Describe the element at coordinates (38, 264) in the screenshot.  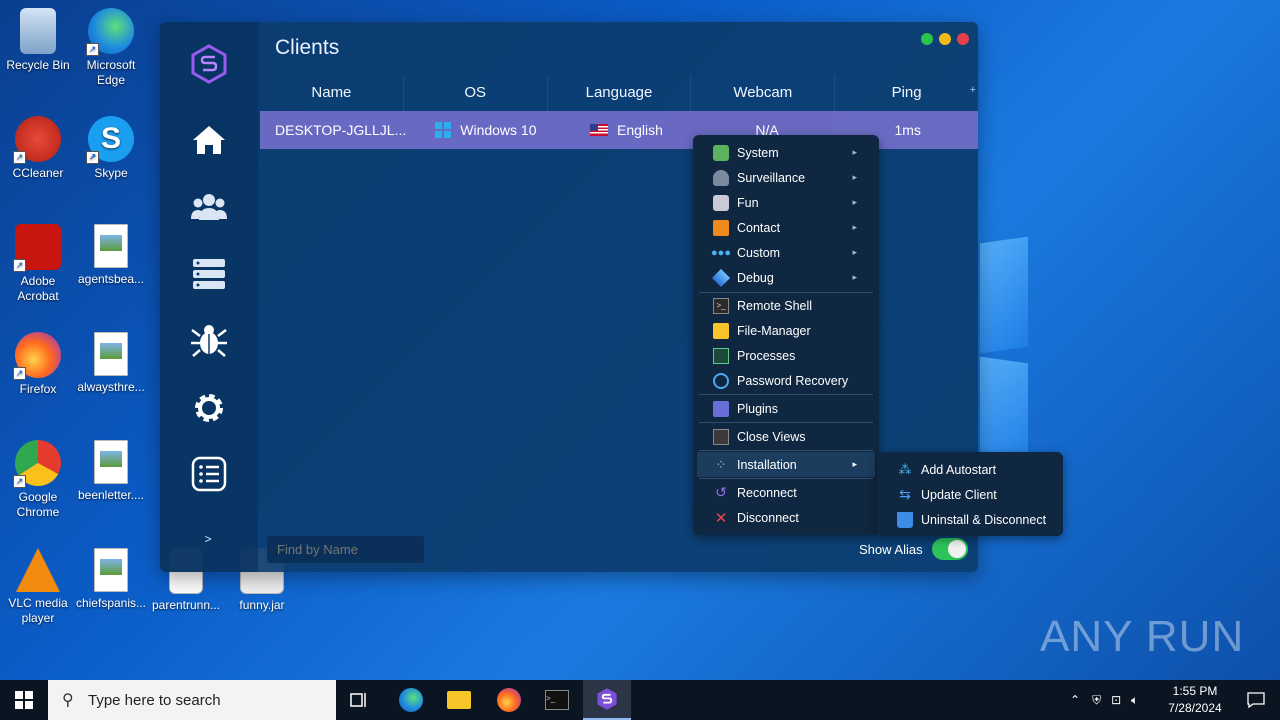
I see `desktop-icon-acrobat: ↗ Adobe Acrobat` at that location.